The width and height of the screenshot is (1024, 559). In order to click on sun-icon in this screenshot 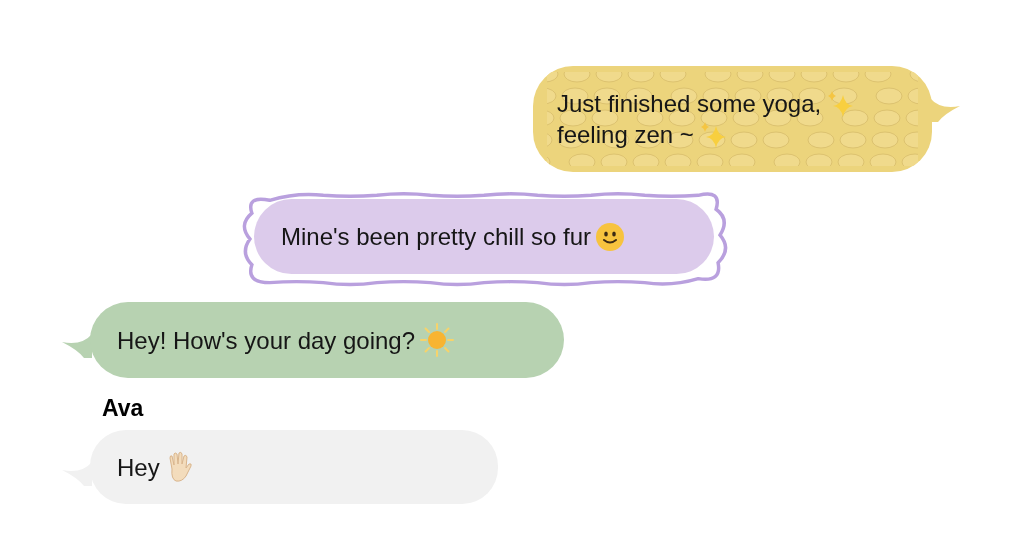, I will do `click(437, 340)`.